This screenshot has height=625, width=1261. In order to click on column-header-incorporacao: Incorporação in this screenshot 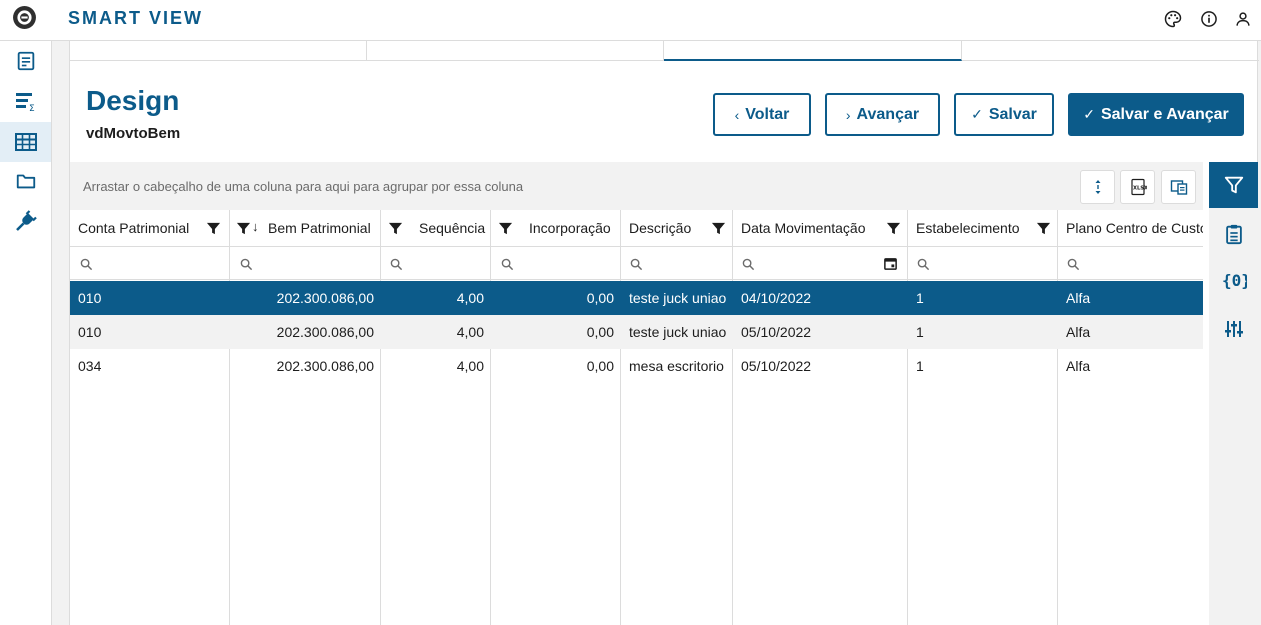, I will do `click(556, 228)`.